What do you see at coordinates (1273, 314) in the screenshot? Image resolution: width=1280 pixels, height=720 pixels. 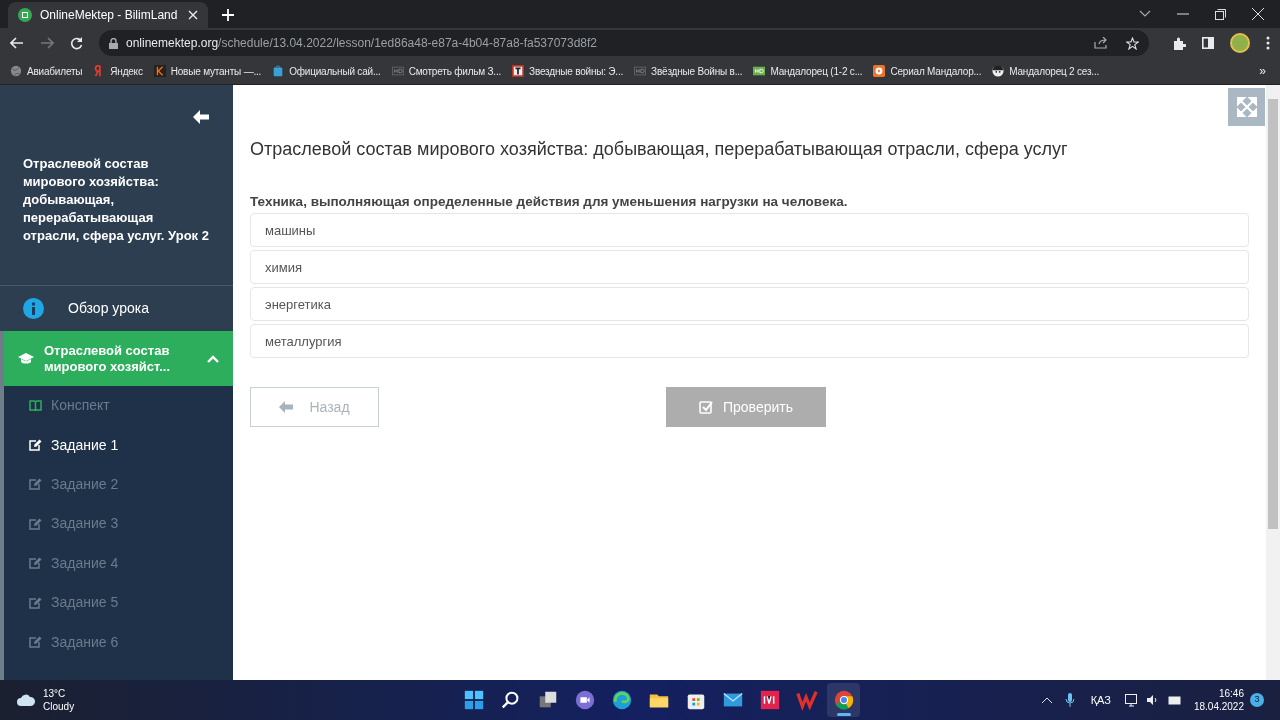 I see `scrollbar-thumb` at bounding box center [1273, 314].